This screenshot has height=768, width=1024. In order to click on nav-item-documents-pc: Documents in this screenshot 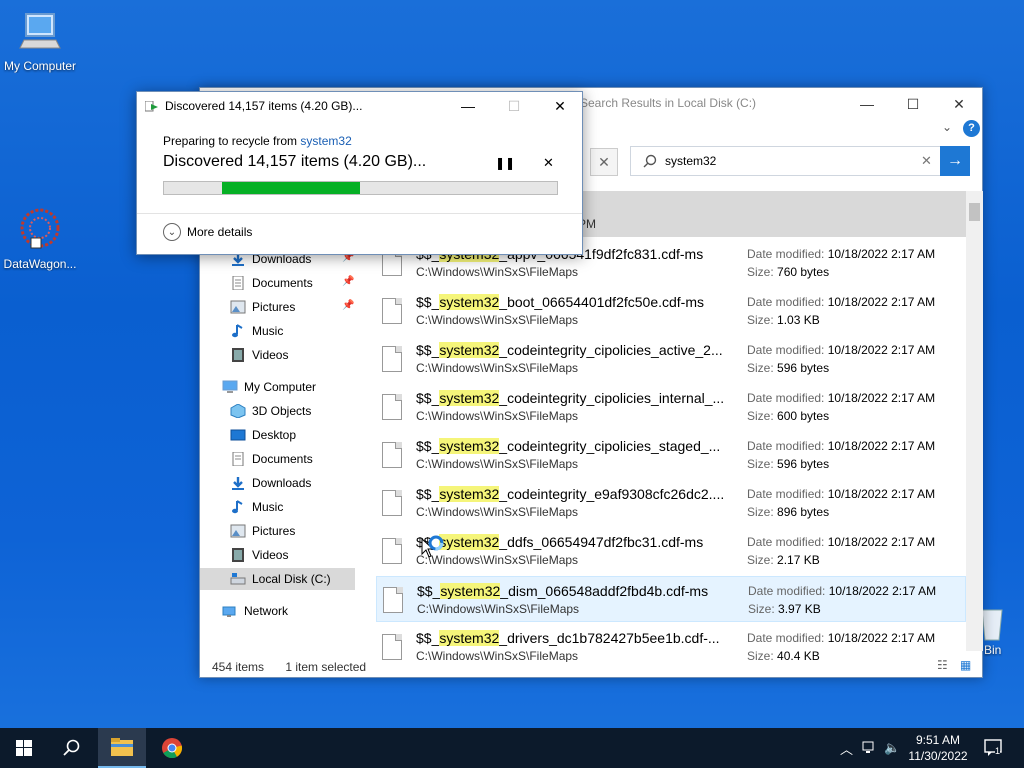, I will do `click(271, 459)`.